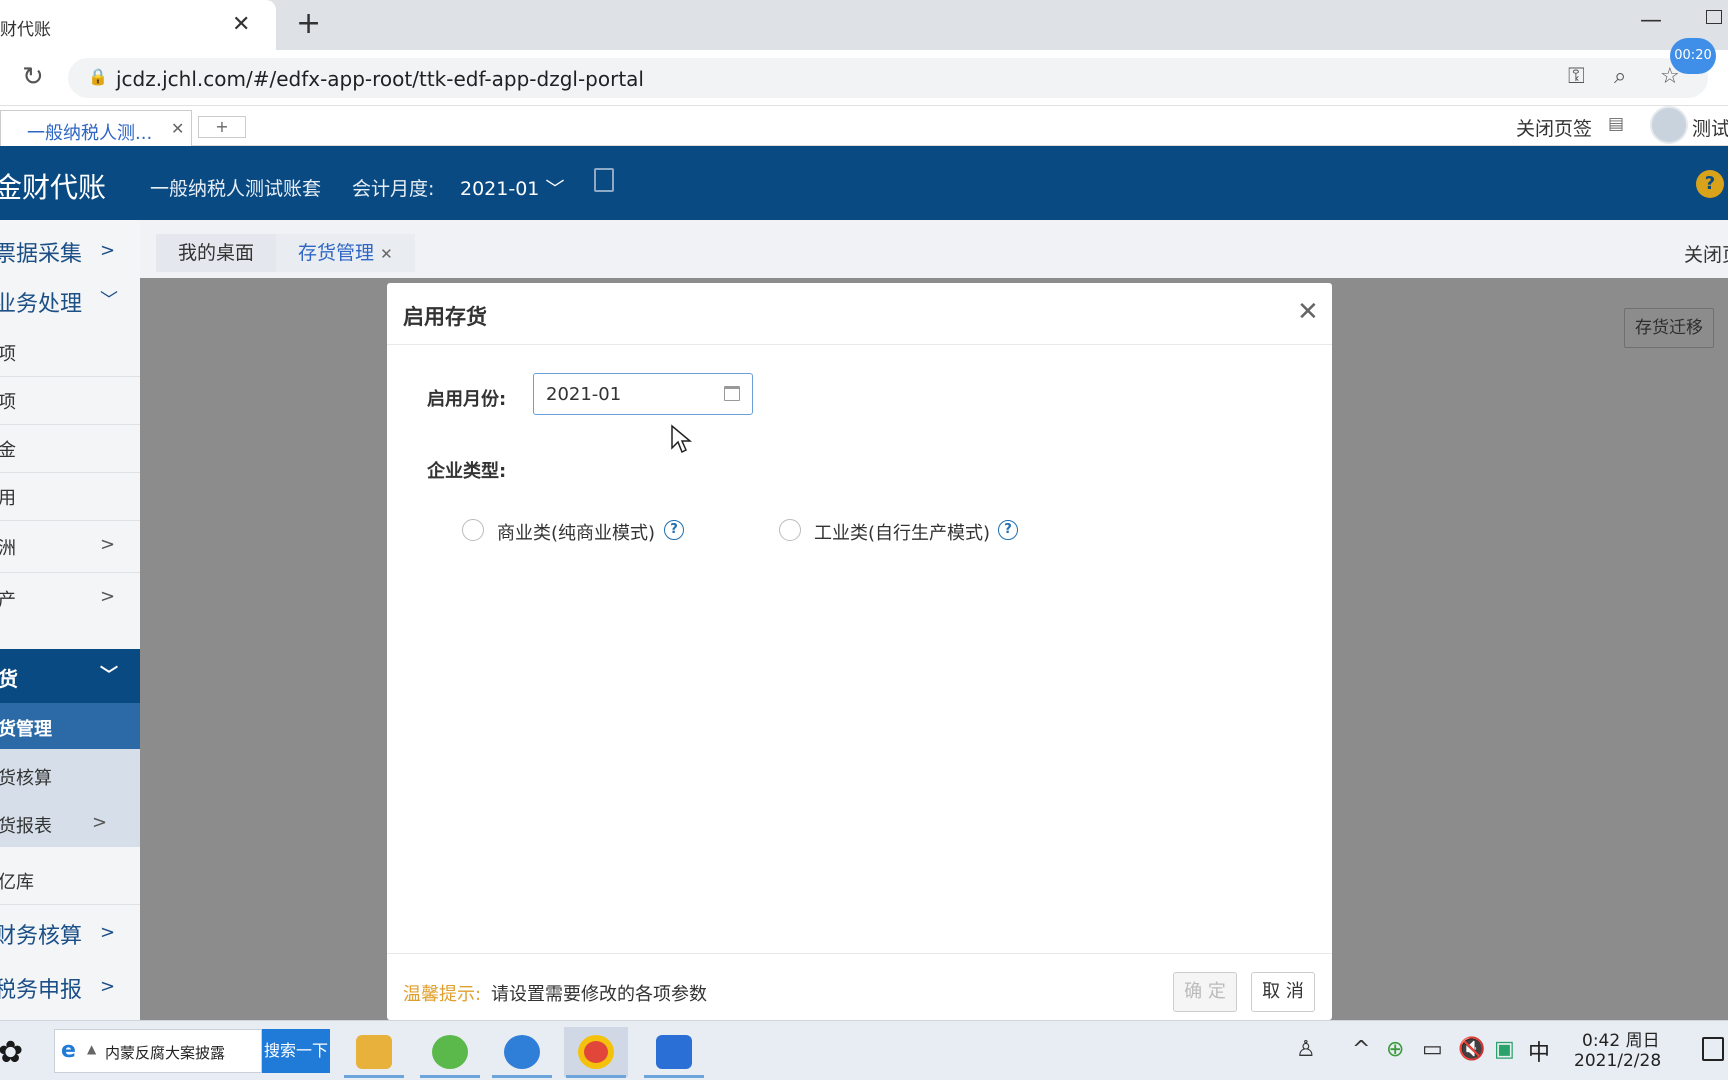 Image resolution: width=1728 pixels, height=1080 pixels. I want to click on sidebar-item-tax: 税务申报 >, so click(70, 988).